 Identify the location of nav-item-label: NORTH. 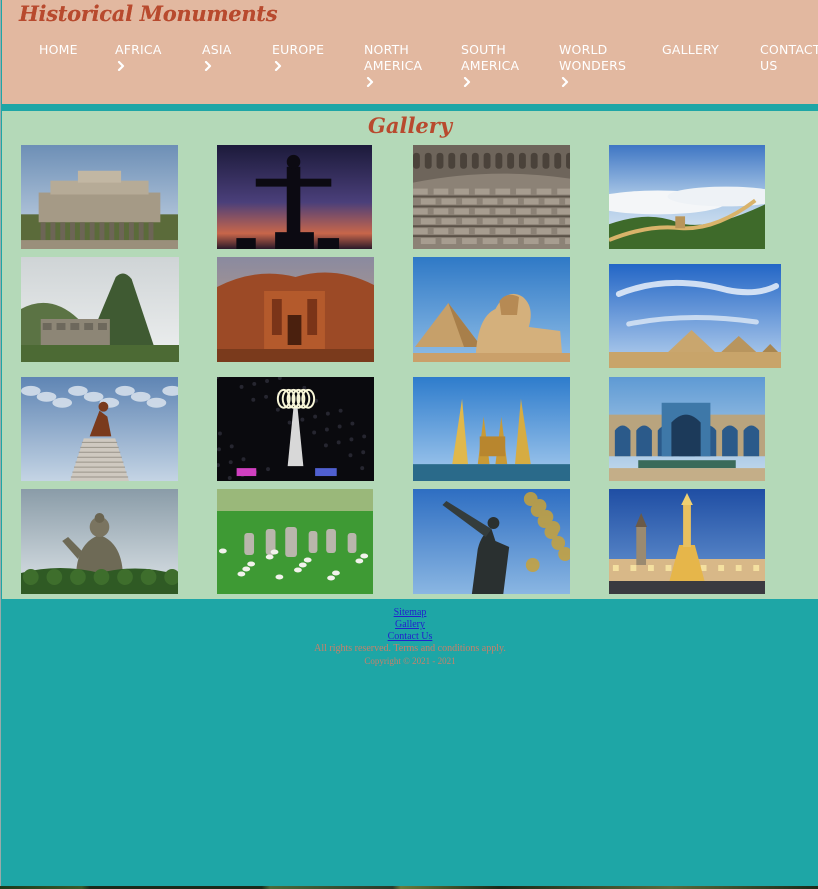
(387, 49).